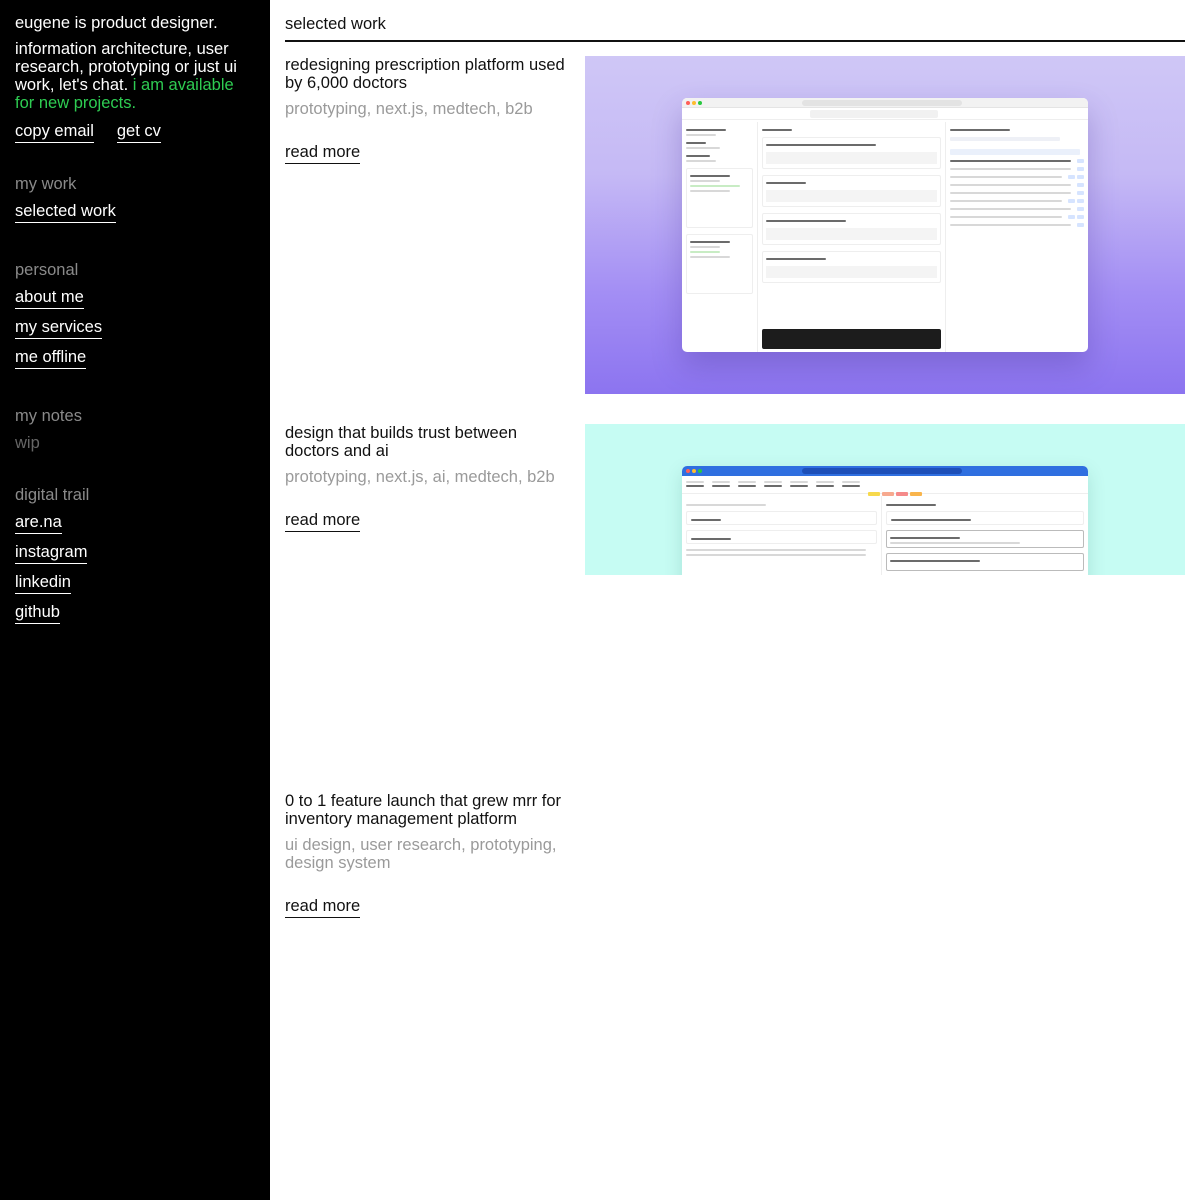 The height and width of the screenshot is (1200, 1200). What do you see at coordinates (65, 212) in the screenshot?
I see `nav-item-selected-work: selected work` at bounding box center [65, 212].